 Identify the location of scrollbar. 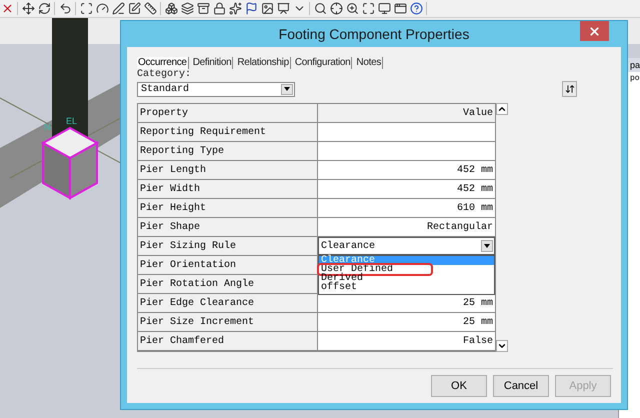
(503, 227).